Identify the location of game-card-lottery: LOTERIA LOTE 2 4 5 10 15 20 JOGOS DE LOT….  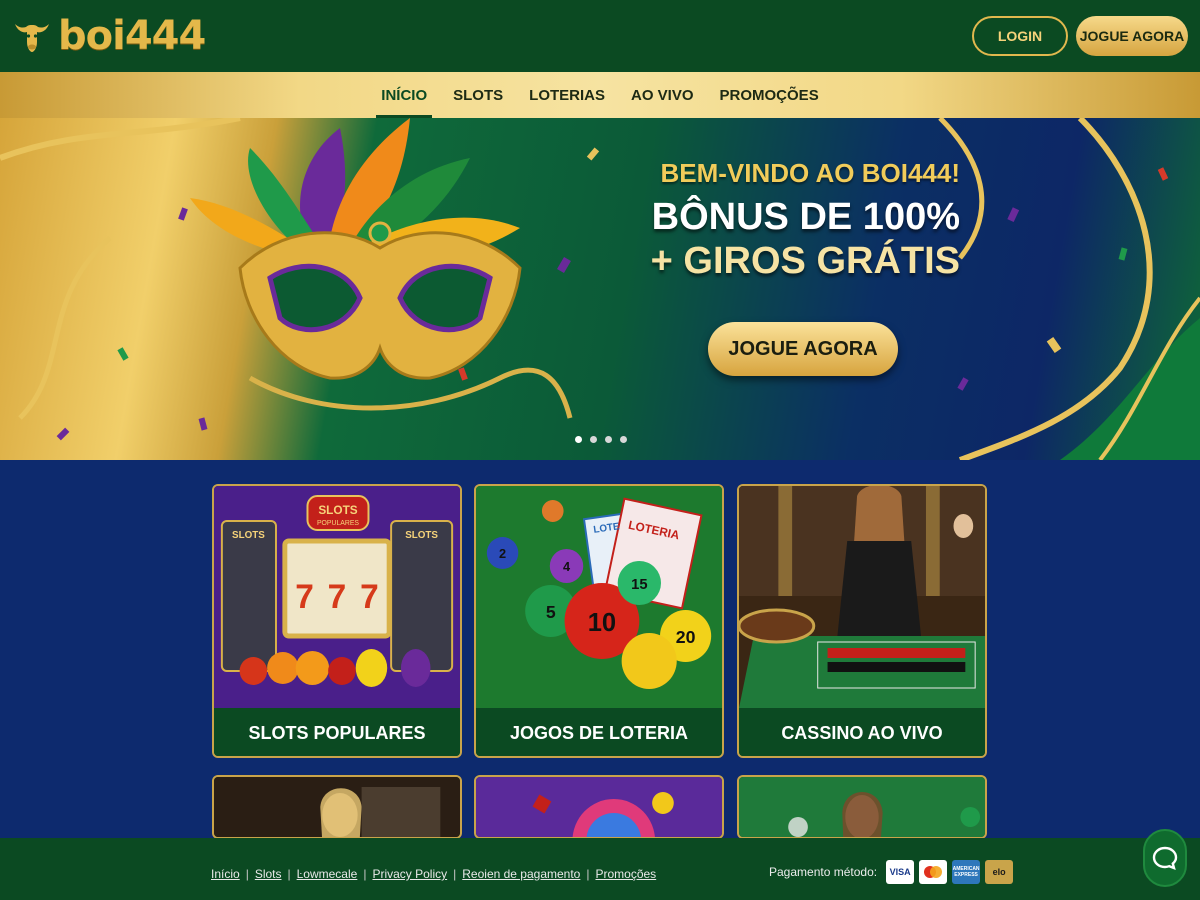
(599, 621).